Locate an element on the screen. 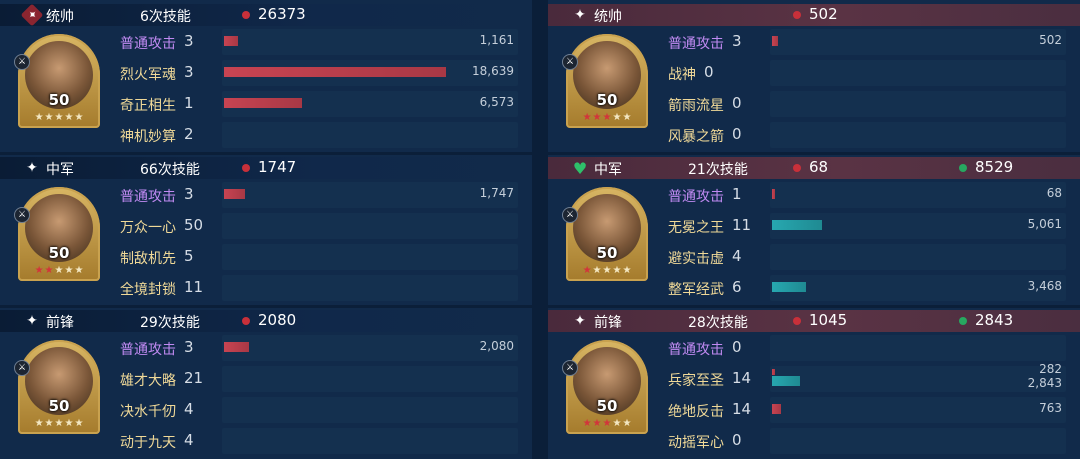  skill-row: 无冕之王 11 5,061 is located at coordinates (874, 226).